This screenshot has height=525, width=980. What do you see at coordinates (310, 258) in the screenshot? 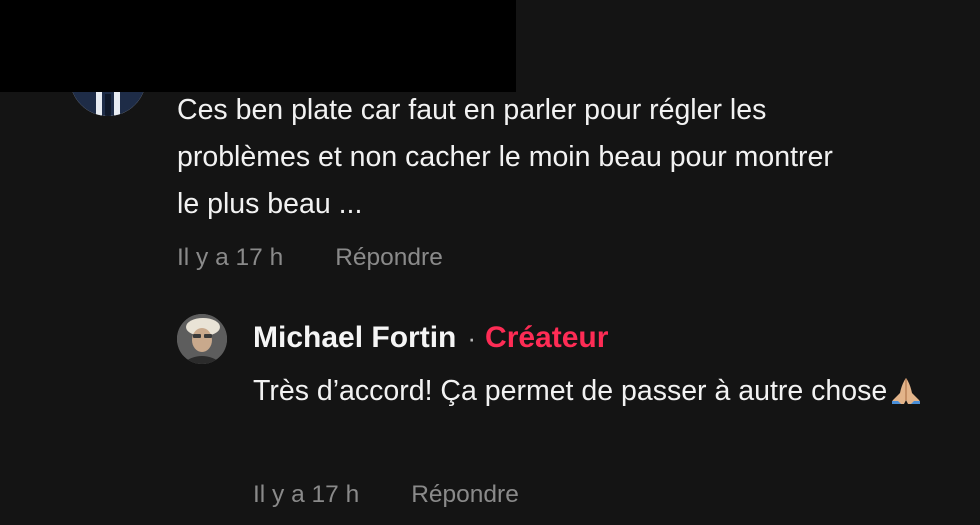
I see `comment-meta: Il y a 17 h Répondre` at bounding box center [310, 258].